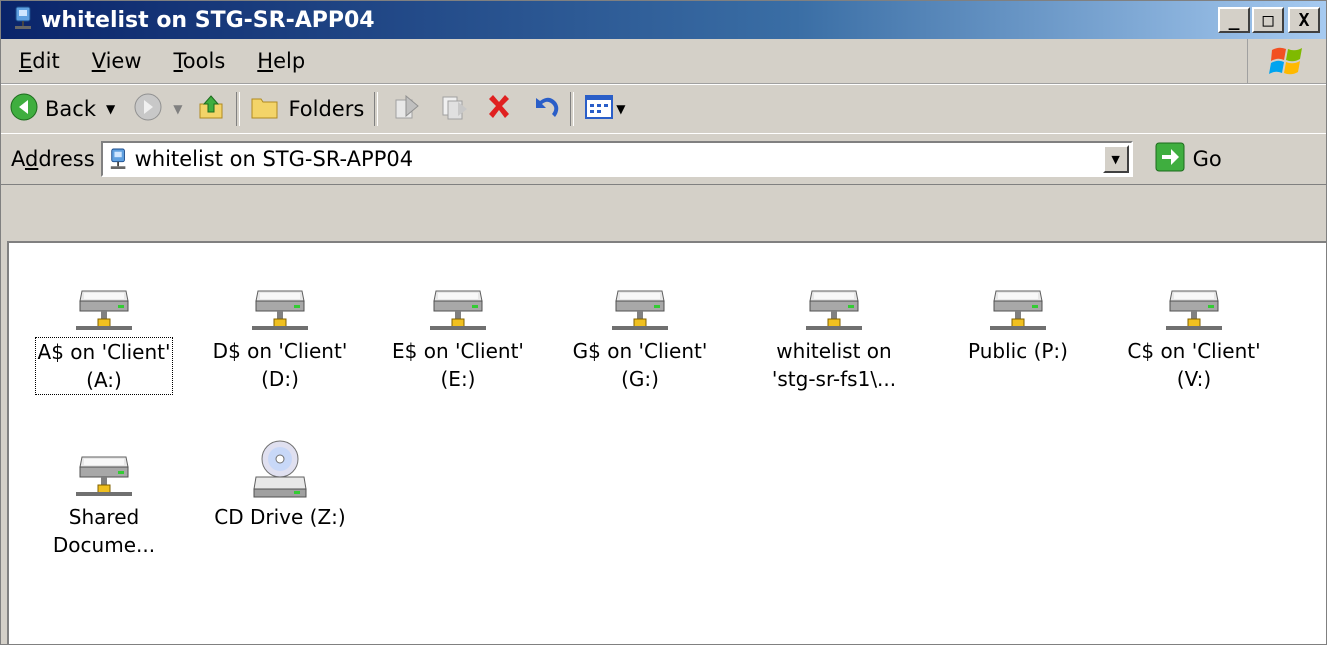 This screenshot has height=645, width=1327. I want to click on address-label-post: dress, so click(66, 159).